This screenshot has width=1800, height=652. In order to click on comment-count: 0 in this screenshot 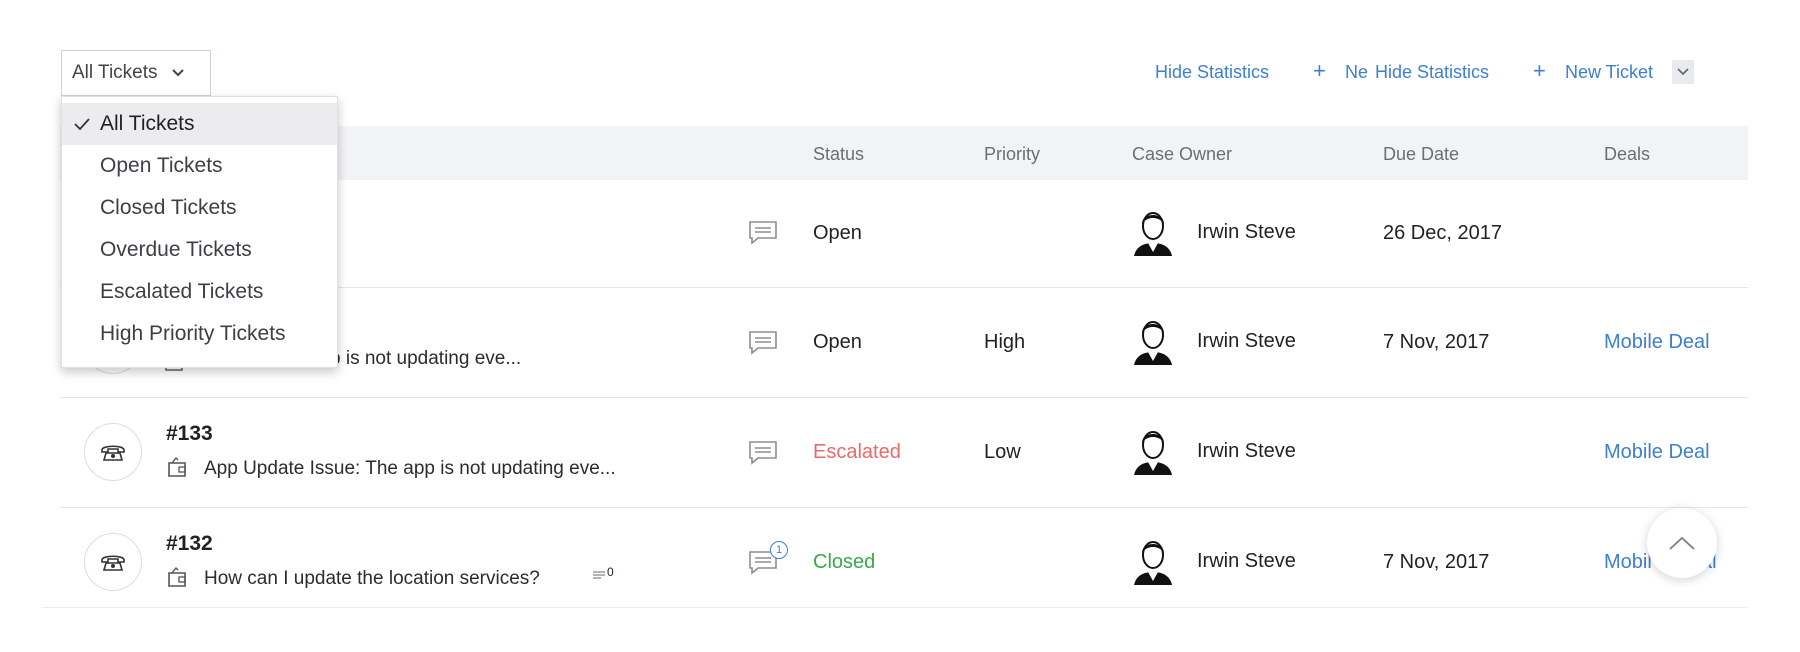, I will do `click(603, 573)`.